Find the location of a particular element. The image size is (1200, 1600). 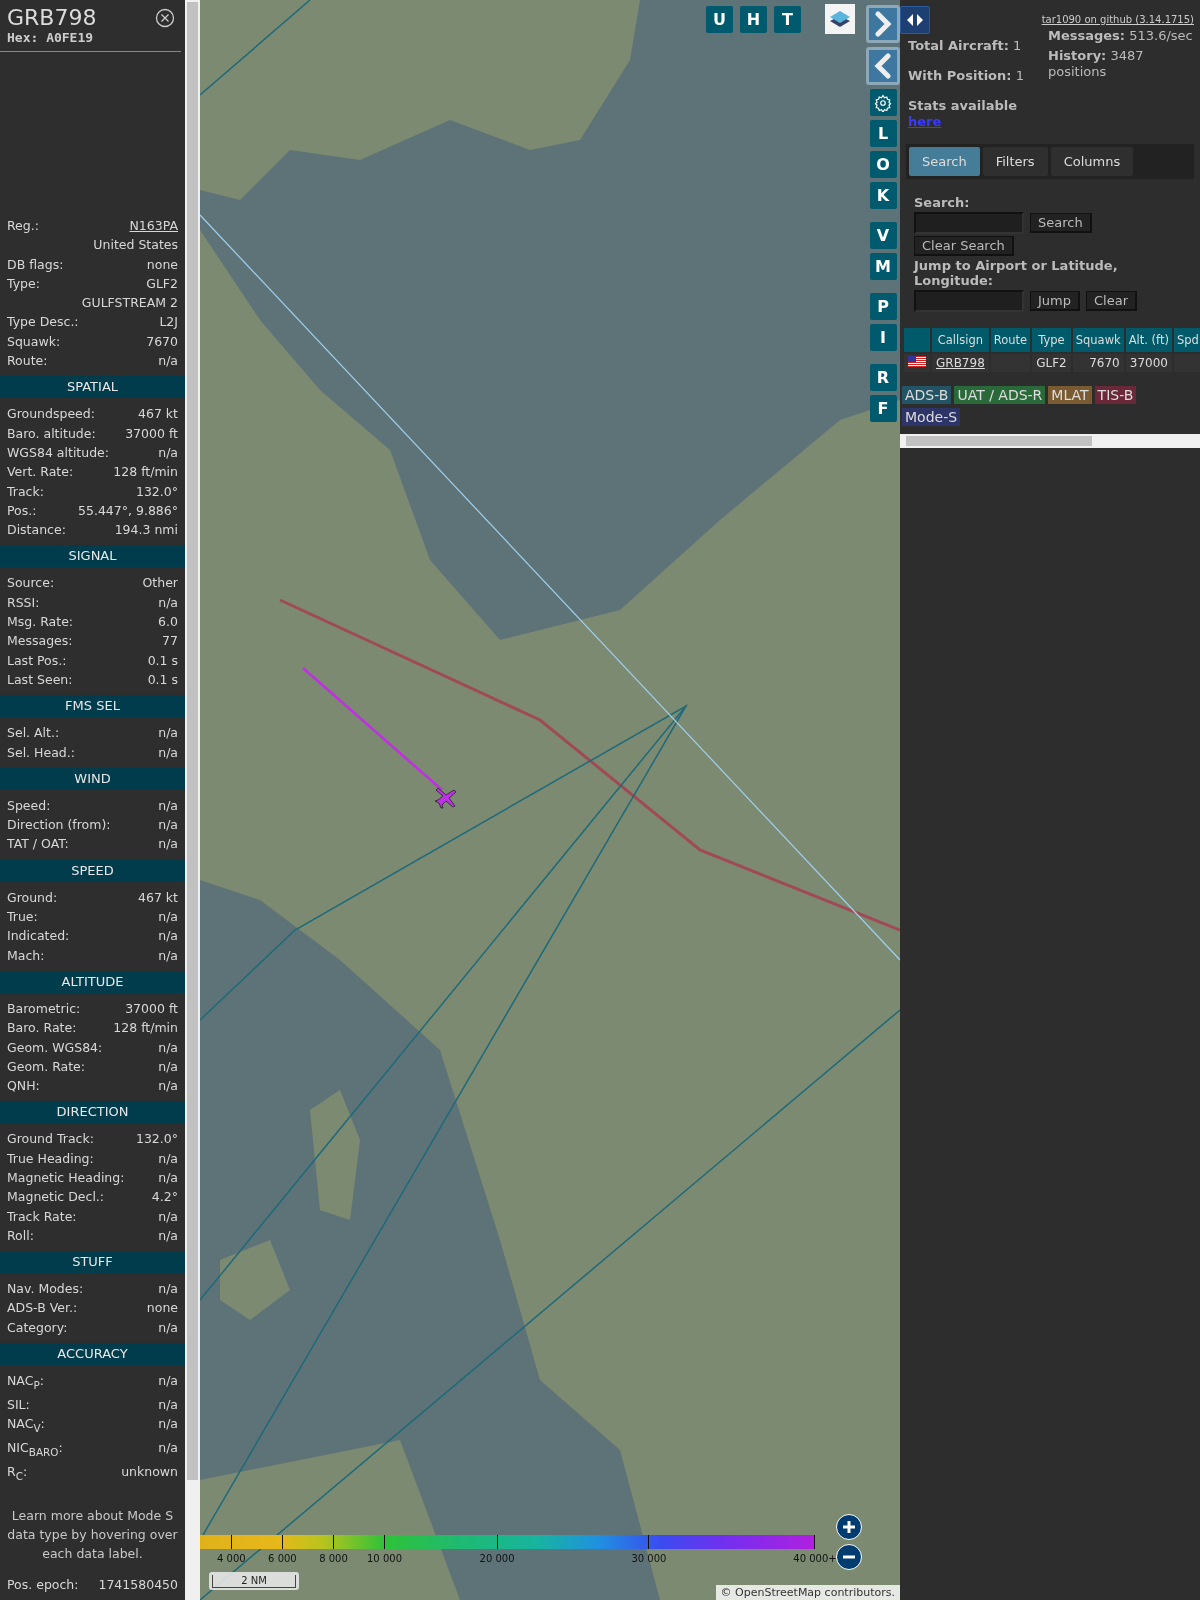

clear-search-button: Clear Search is located at coordinates (964, 246).